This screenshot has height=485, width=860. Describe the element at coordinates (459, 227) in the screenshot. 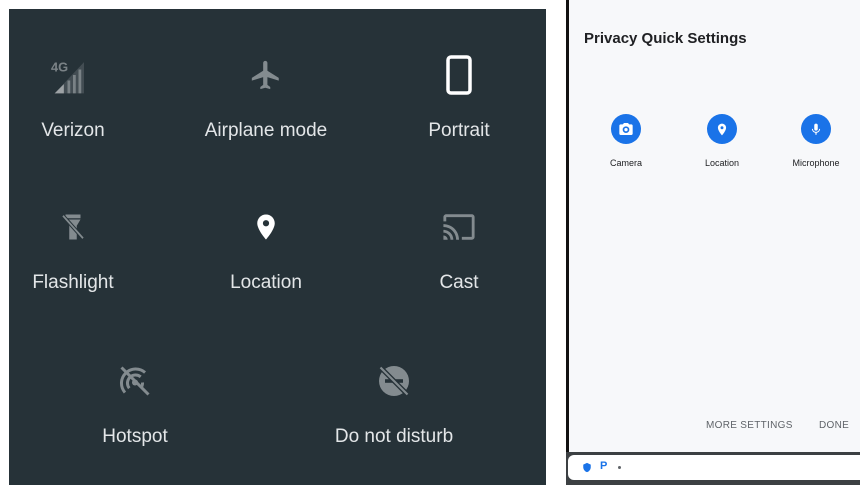

I see `cast-icon` at that location.